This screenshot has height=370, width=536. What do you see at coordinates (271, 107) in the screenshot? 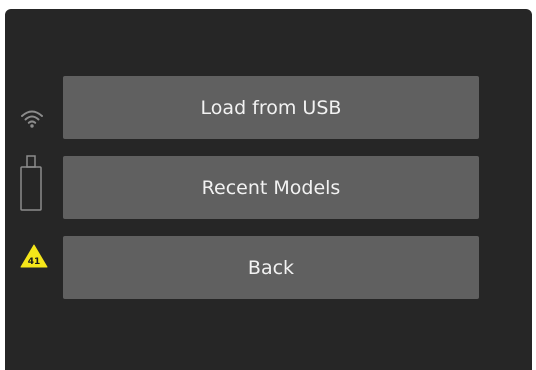
I see `load-from-usb-button: Load from USB` at bounding box center [271, 107].